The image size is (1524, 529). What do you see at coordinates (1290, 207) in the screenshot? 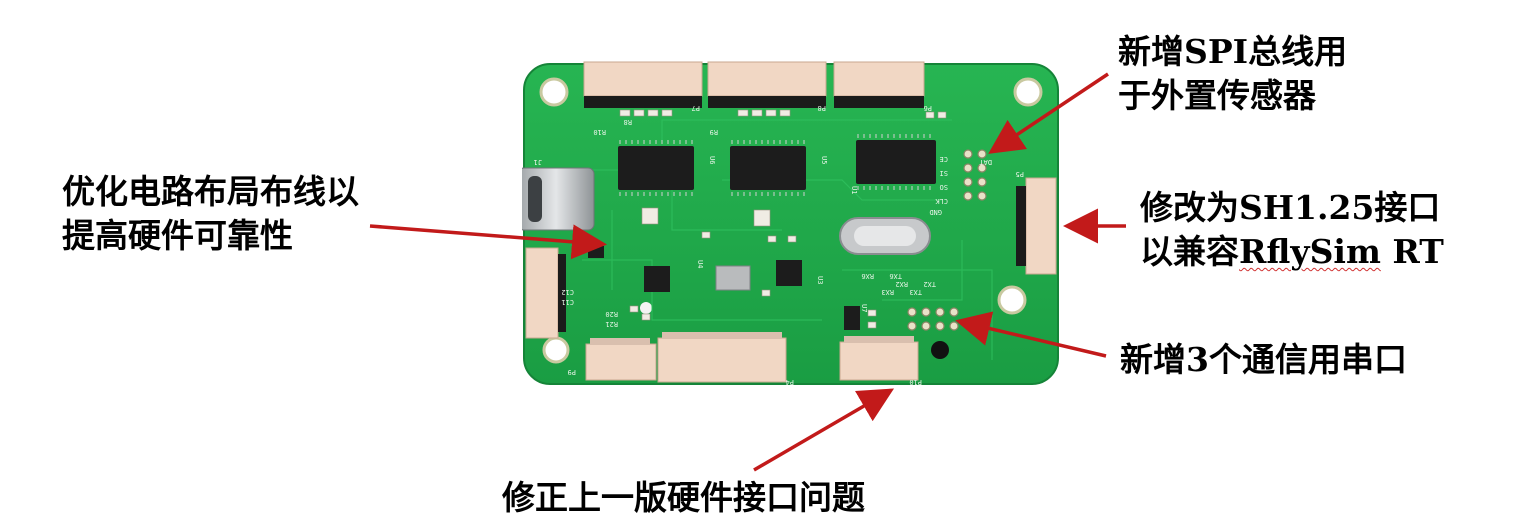
I see `annotation-sh125-line1: 修改为SH1.25接口` at bounding box center [1290, 207].